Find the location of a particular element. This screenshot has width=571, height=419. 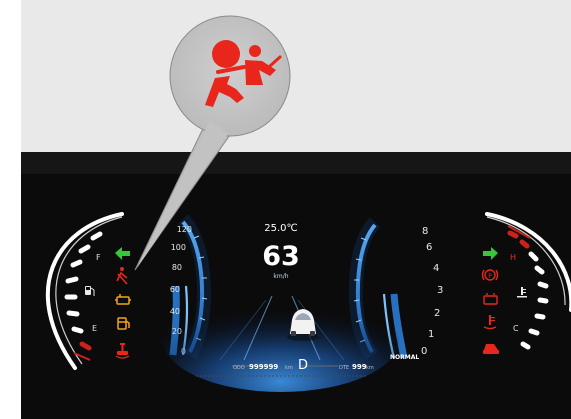

outside-temperature: 25.0℃ is located at coordinates (281, 228).